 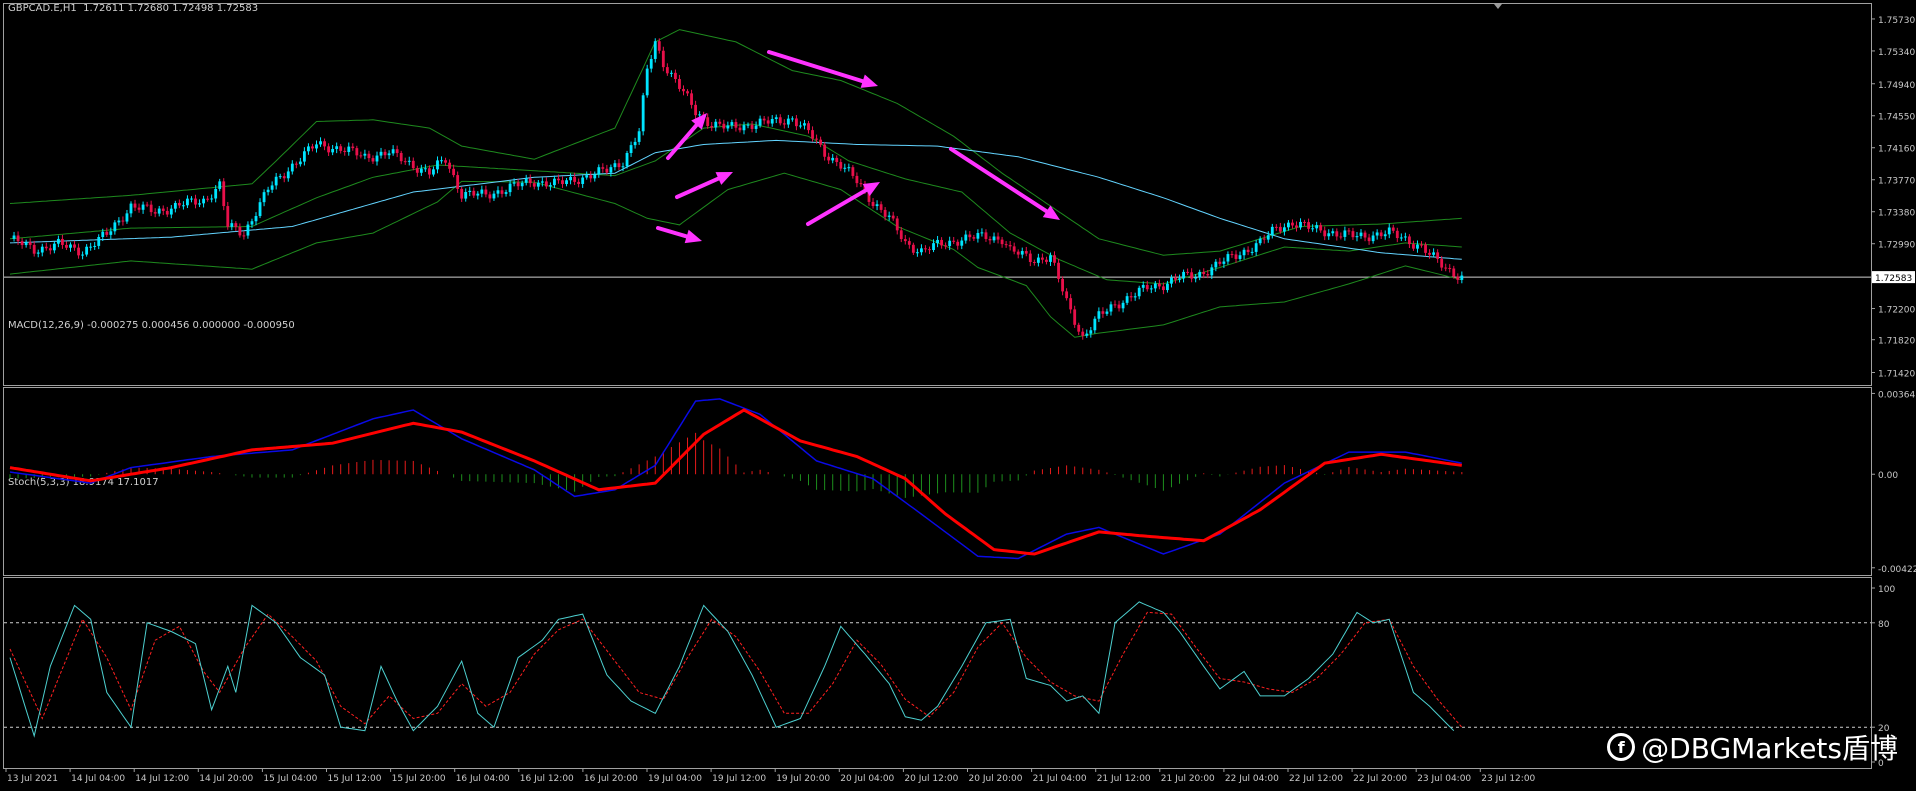 What do you see at coordinates (1886, 590) in the screenshot?
I see `stoch-tick-label: 100` at bounding box center [1886, 590].